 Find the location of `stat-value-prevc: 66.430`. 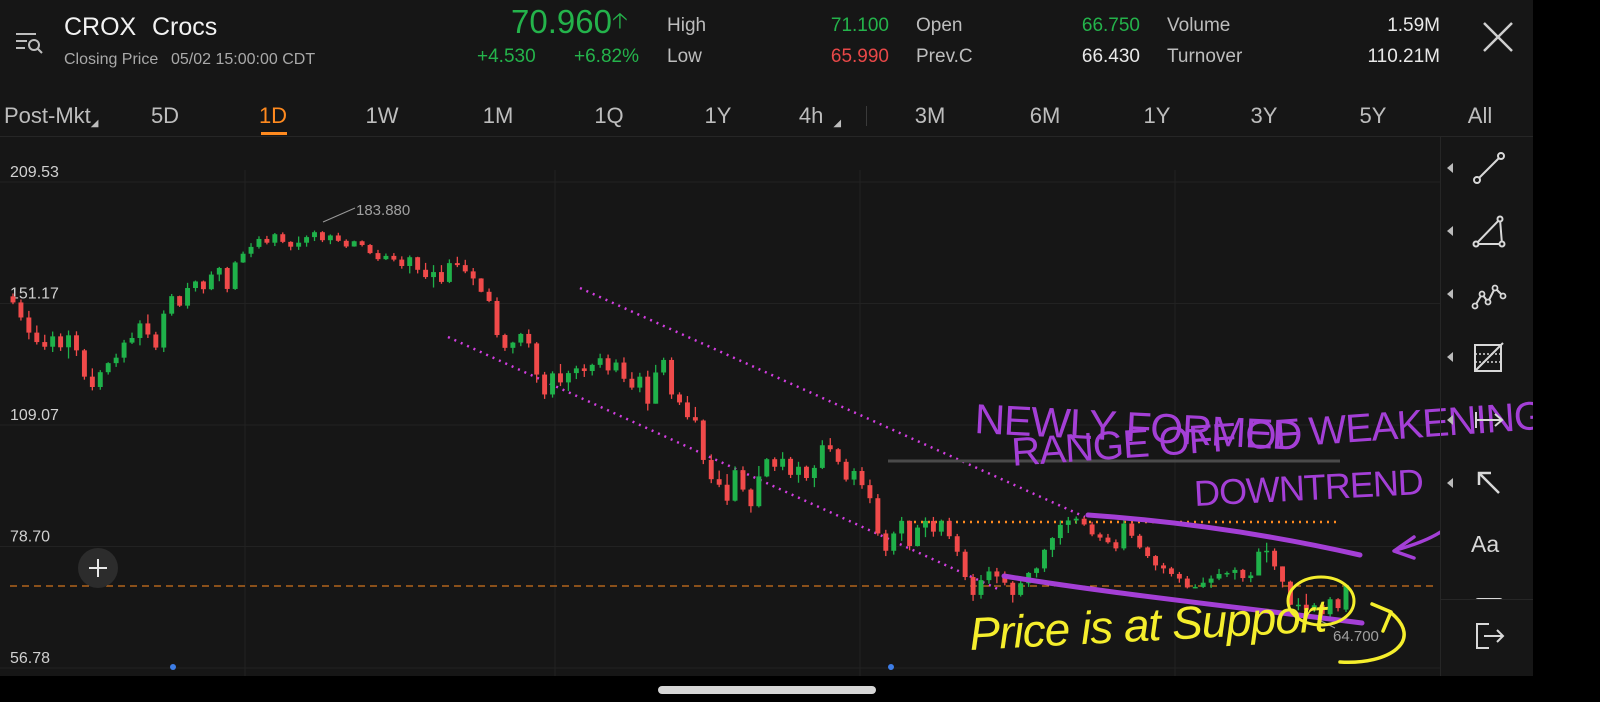

stat-value-prevc: 66.430 is located at coordinates (1110, 56).